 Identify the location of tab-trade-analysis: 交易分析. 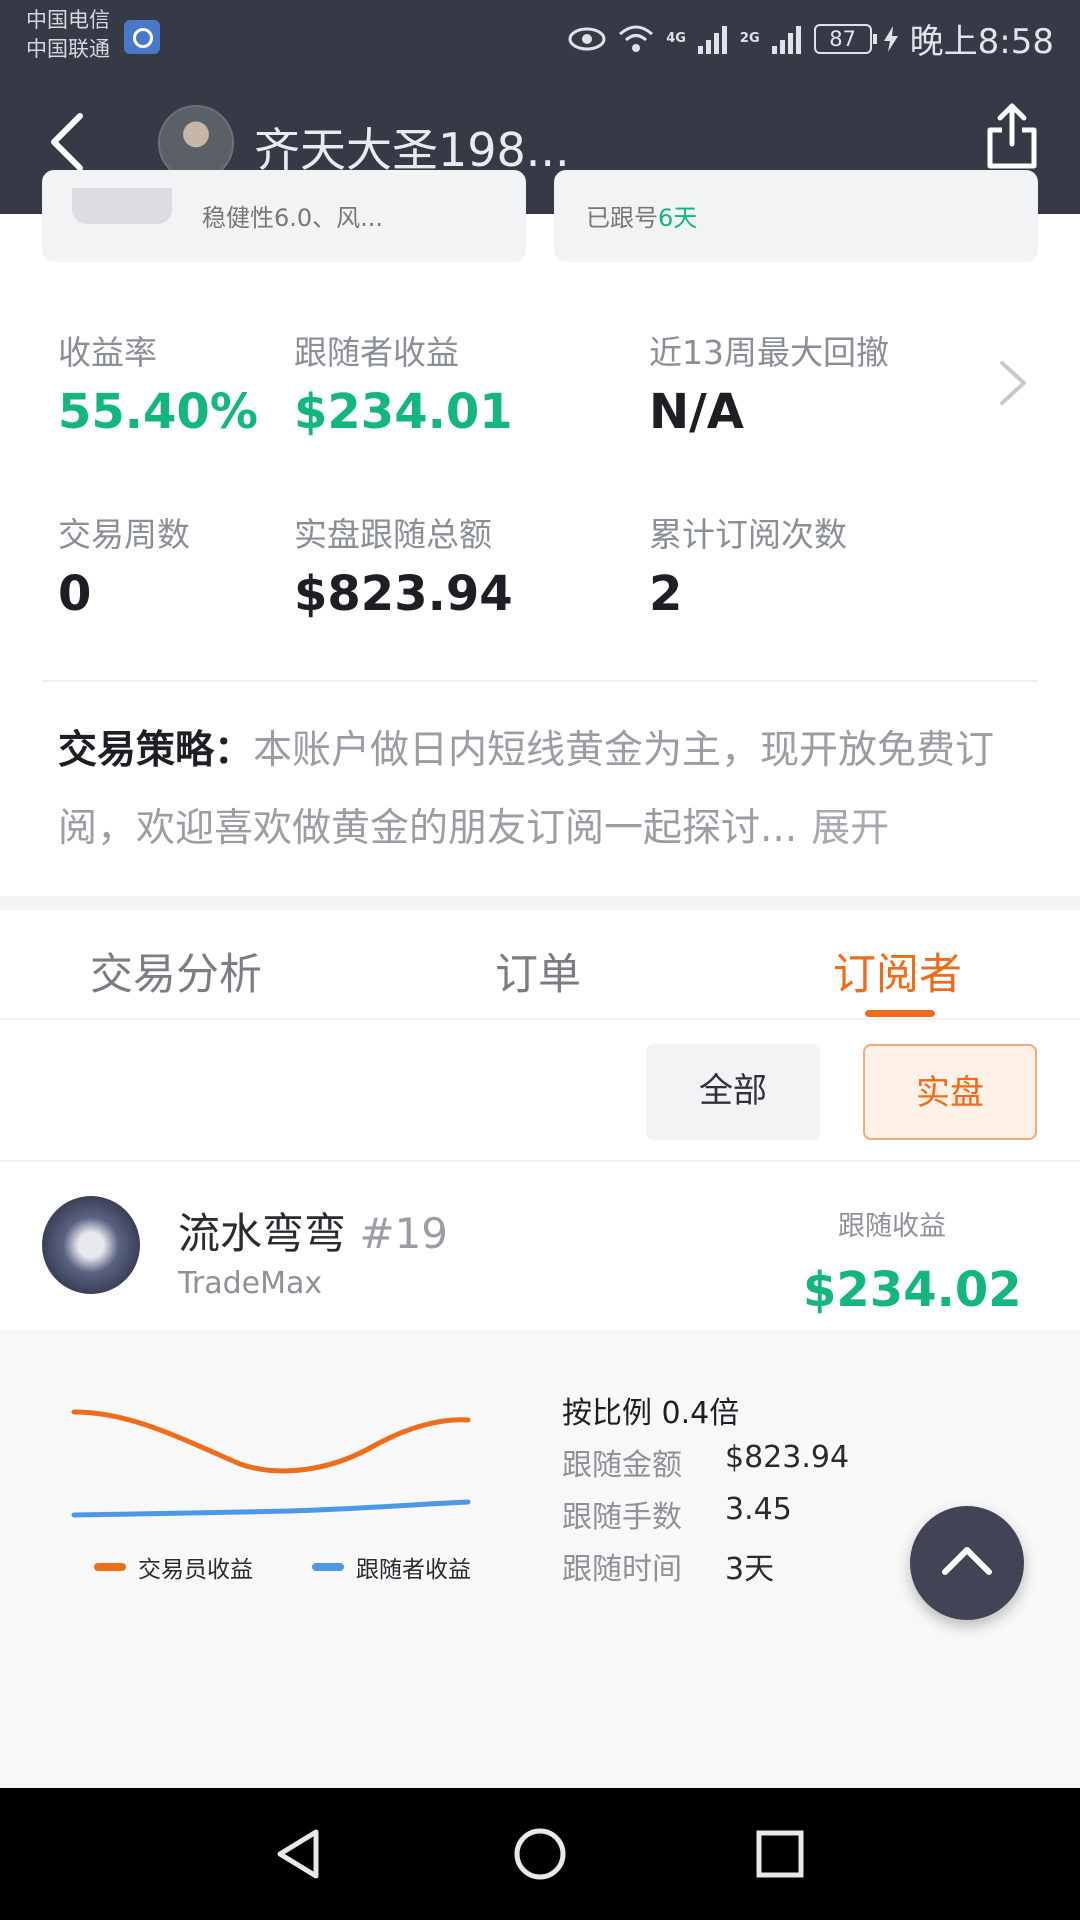
(176, 971).